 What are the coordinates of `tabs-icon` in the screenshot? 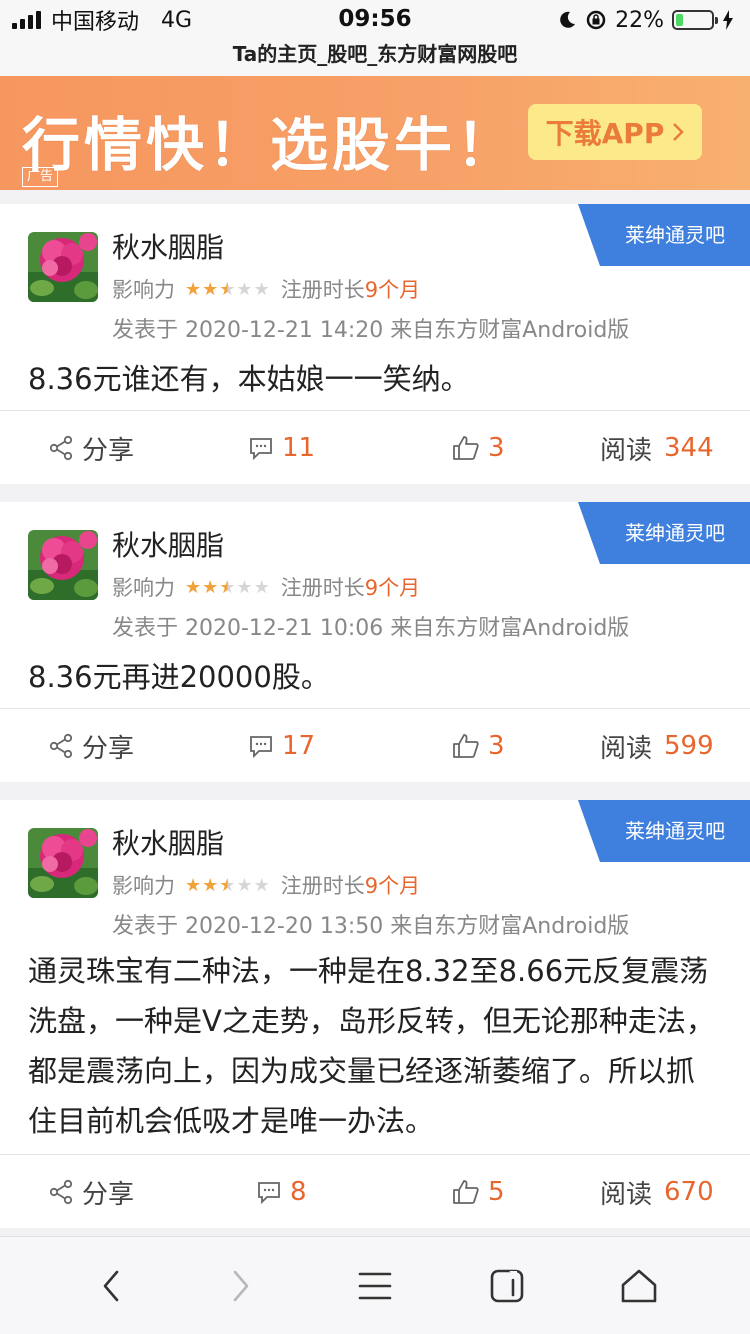 It's located at (507, 1286).